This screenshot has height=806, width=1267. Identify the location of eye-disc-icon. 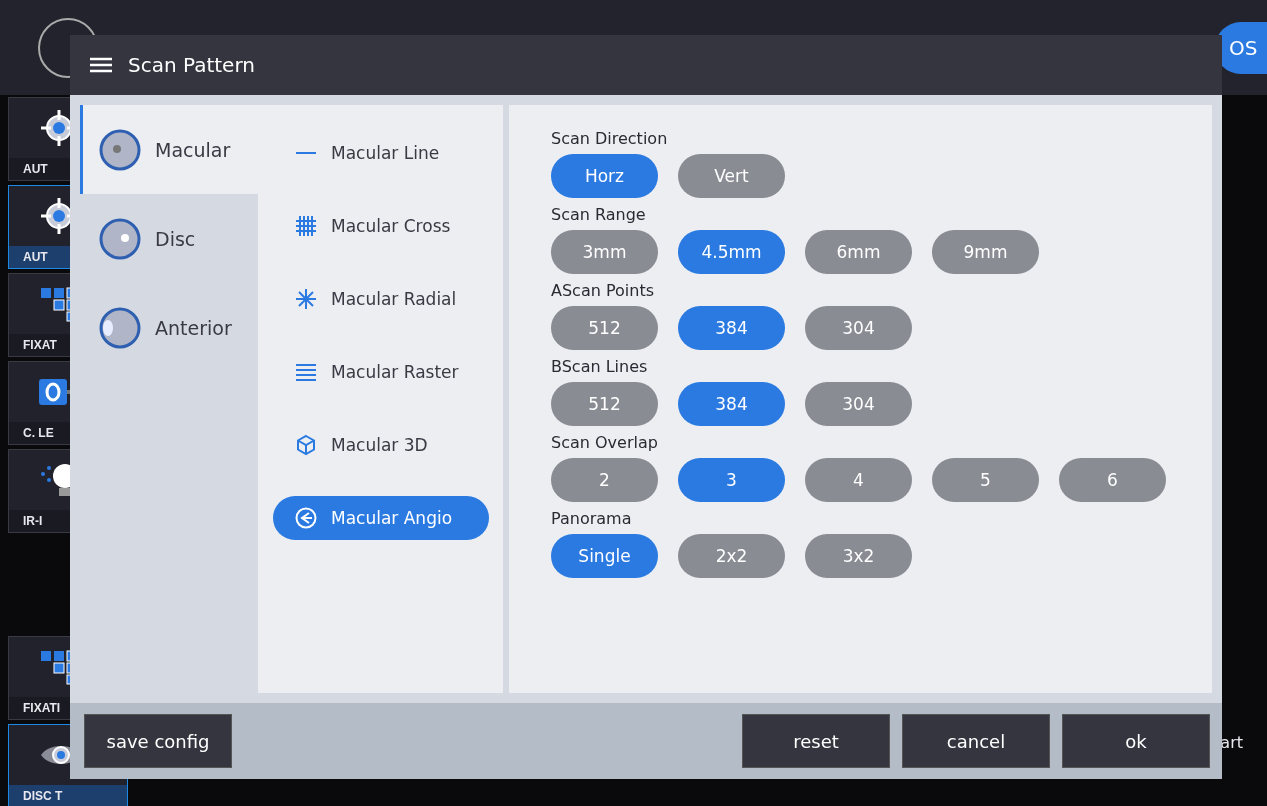
(120, 238).